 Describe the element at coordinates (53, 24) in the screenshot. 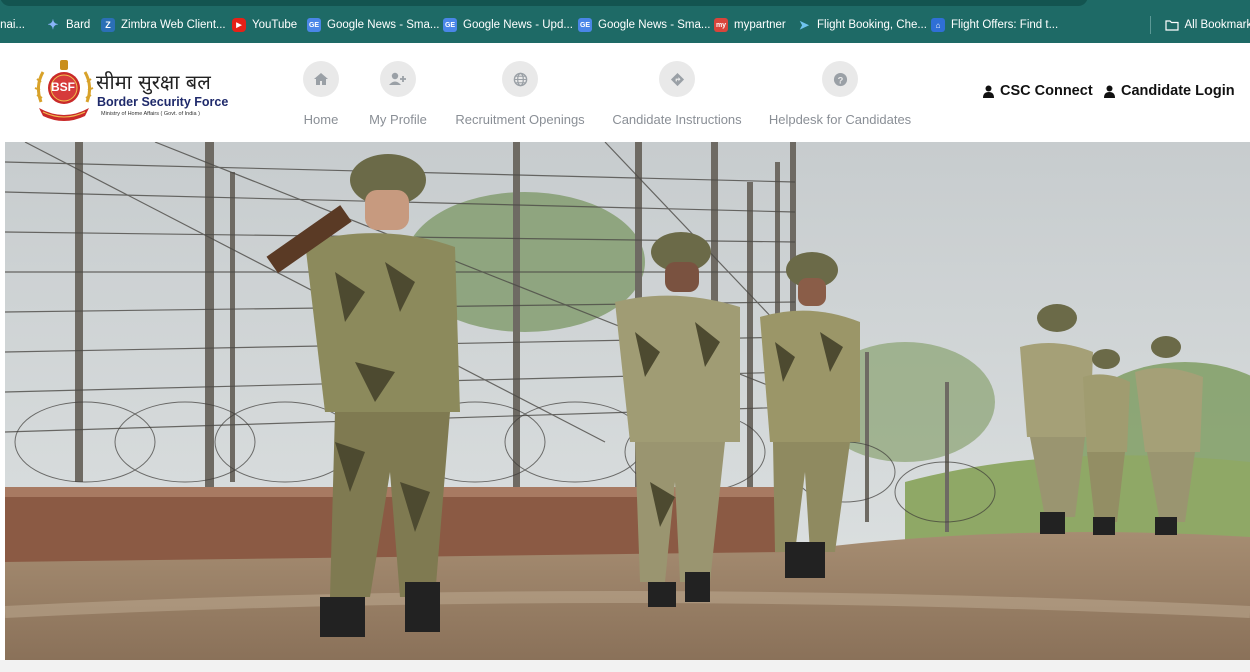

I see `bard-sparkle-icon: ✦` at that location.